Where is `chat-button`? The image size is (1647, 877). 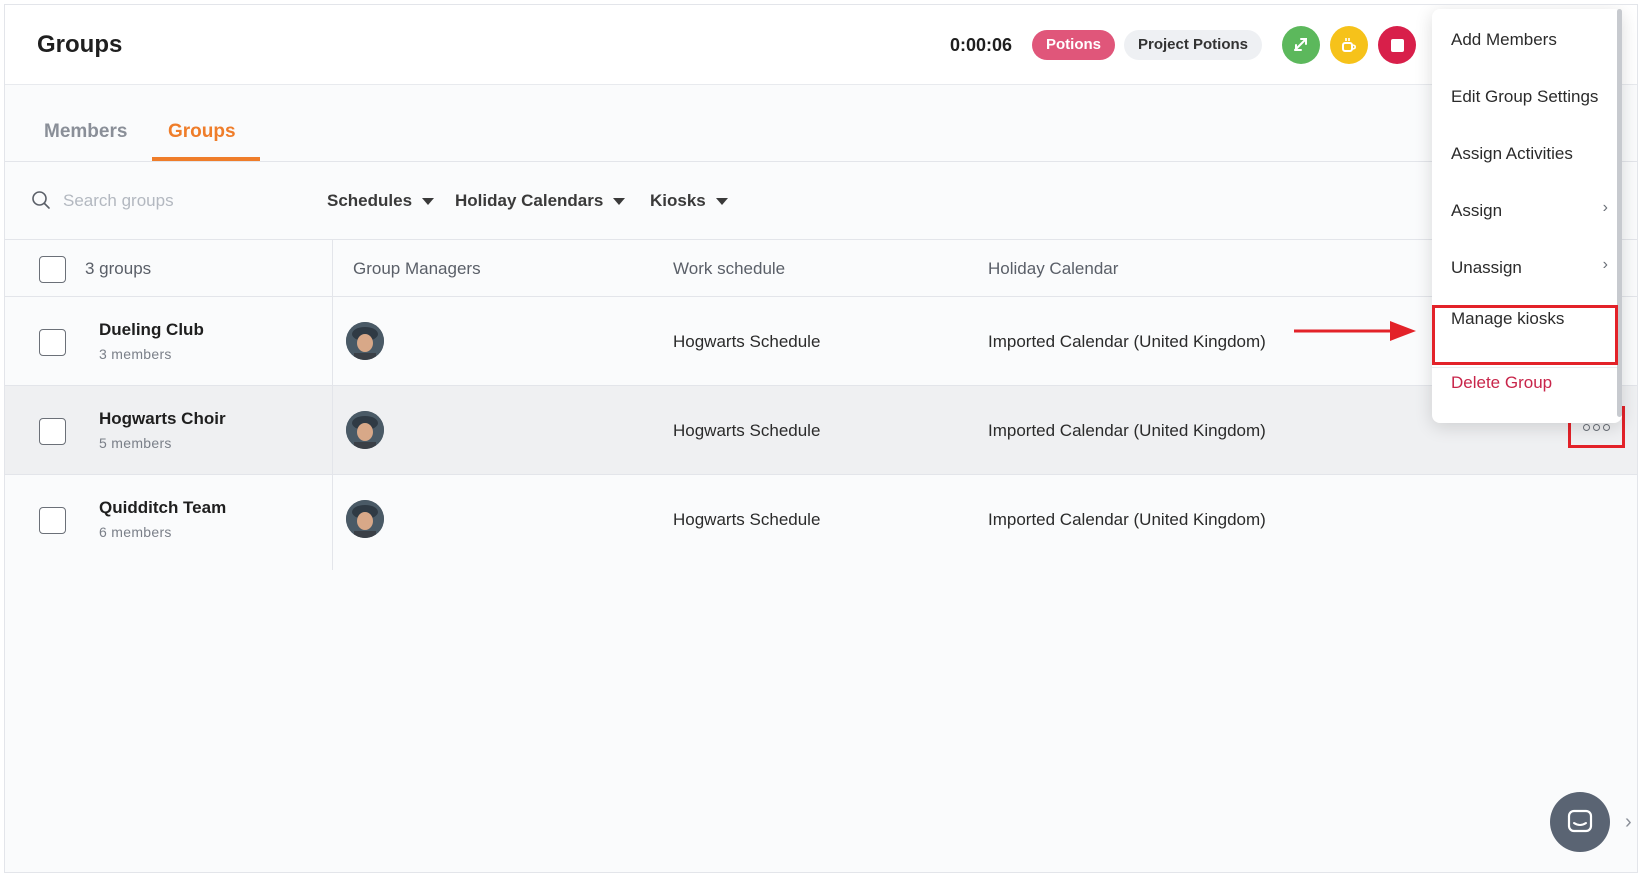
chat-button is located at coordinates (1580, 822).